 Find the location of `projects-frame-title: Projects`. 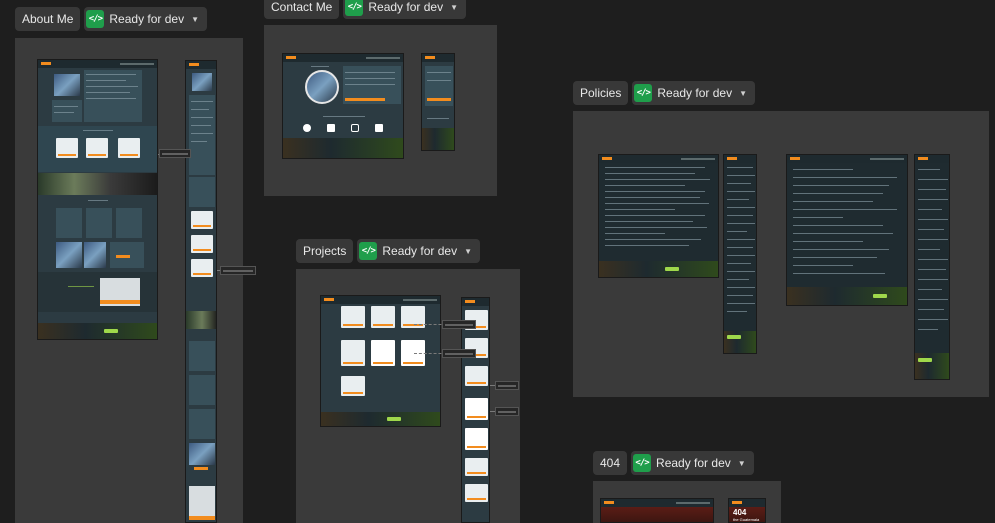

projects-frame-title: Projects is located at coordinates (325, 251).